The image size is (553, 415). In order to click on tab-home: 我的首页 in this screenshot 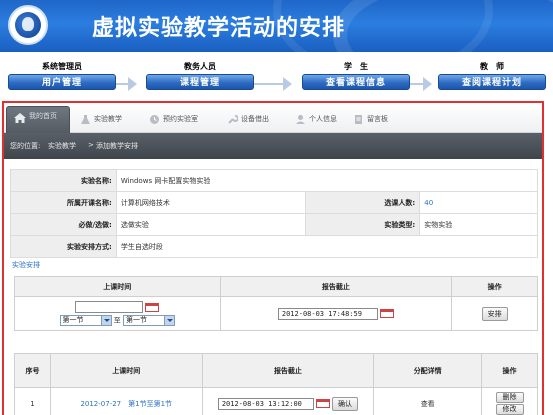, I will do `click(38, 119)`.